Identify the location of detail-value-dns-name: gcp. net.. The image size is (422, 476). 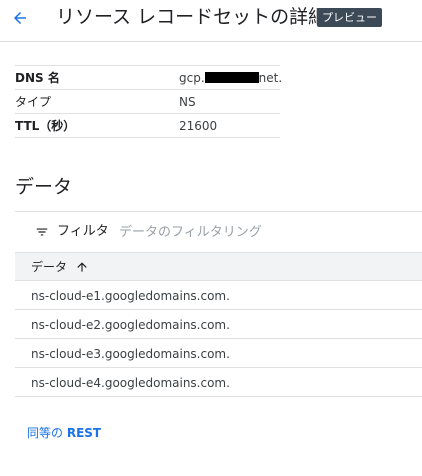
(230, 78).